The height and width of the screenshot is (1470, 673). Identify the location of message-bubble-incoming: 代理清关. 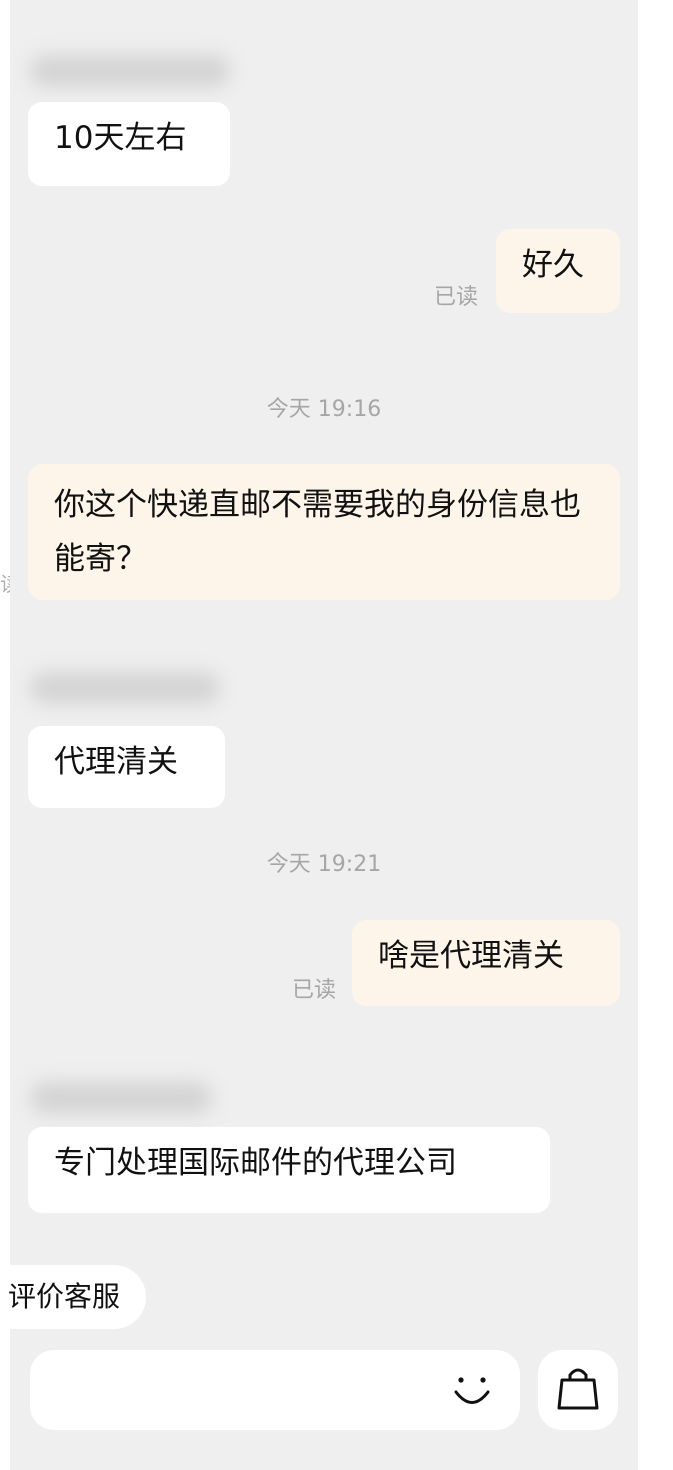
(126, 767).